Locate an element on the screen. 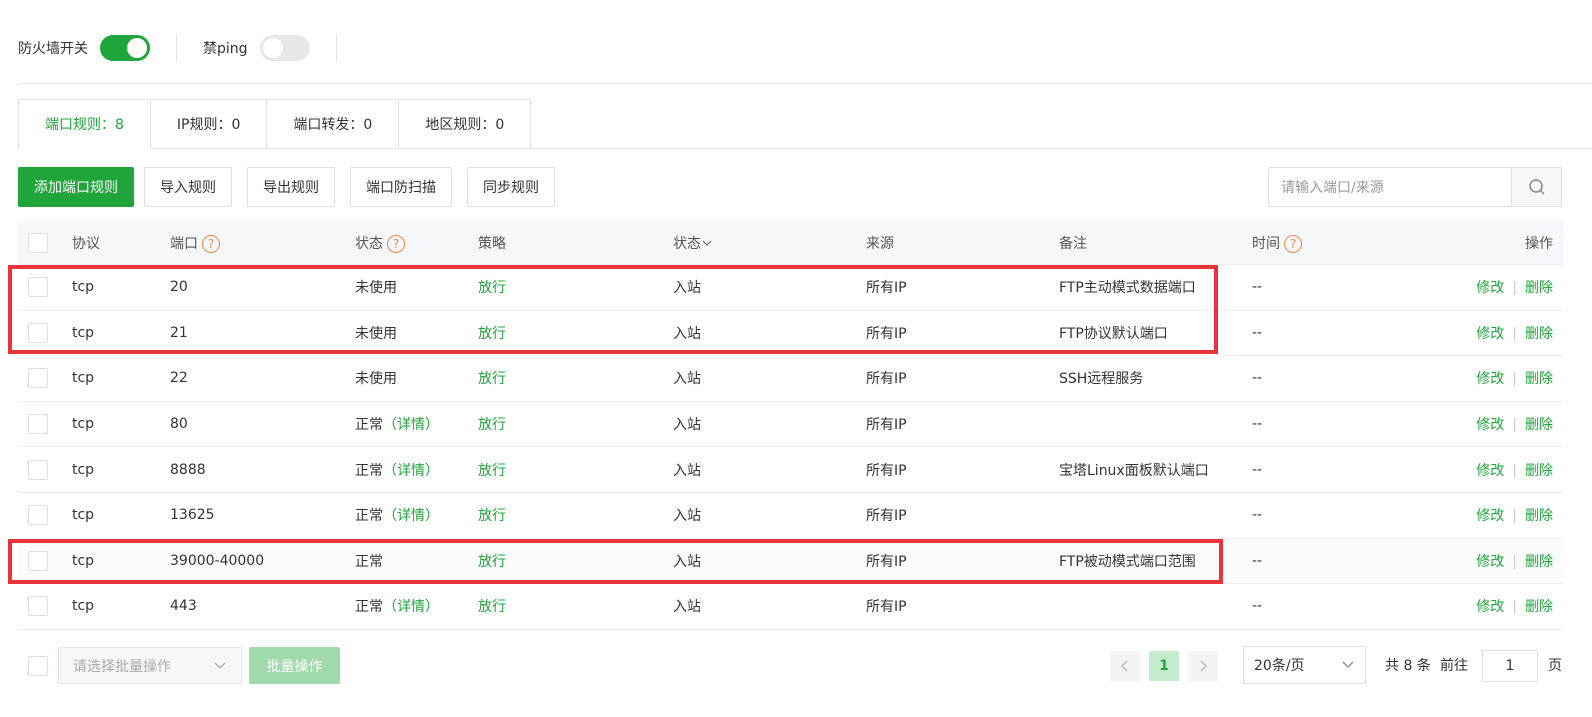 This screenshot has height=717, width=1592. ping-toggle-group: 禁ping is located at coordinates (270, 48).